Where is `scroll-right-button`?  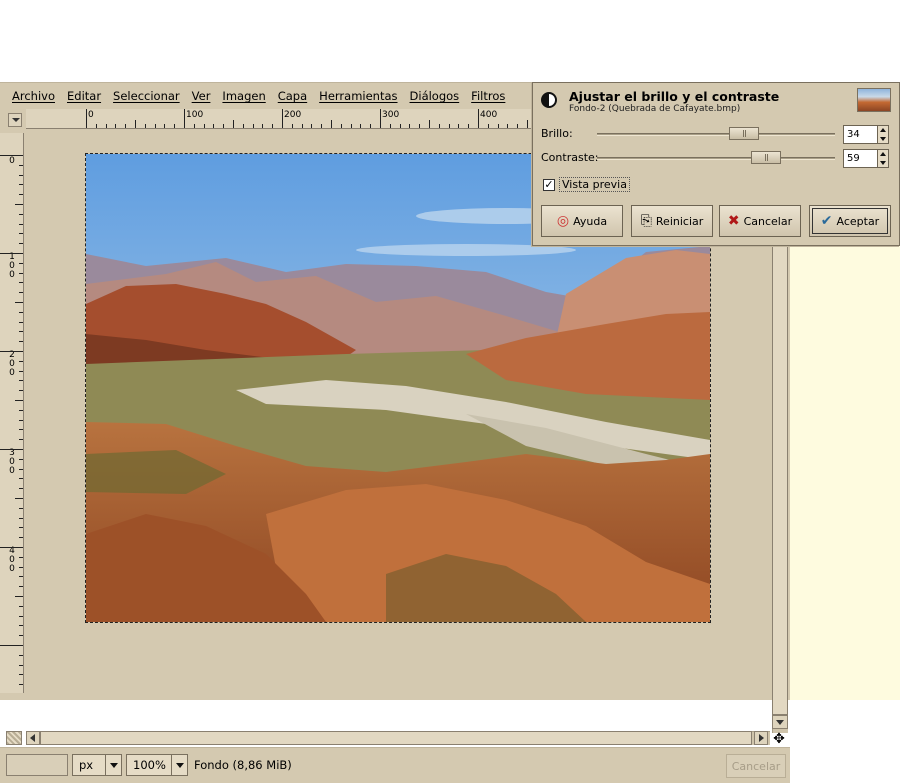
scroll-right-button is located at coordinates (761, 738).